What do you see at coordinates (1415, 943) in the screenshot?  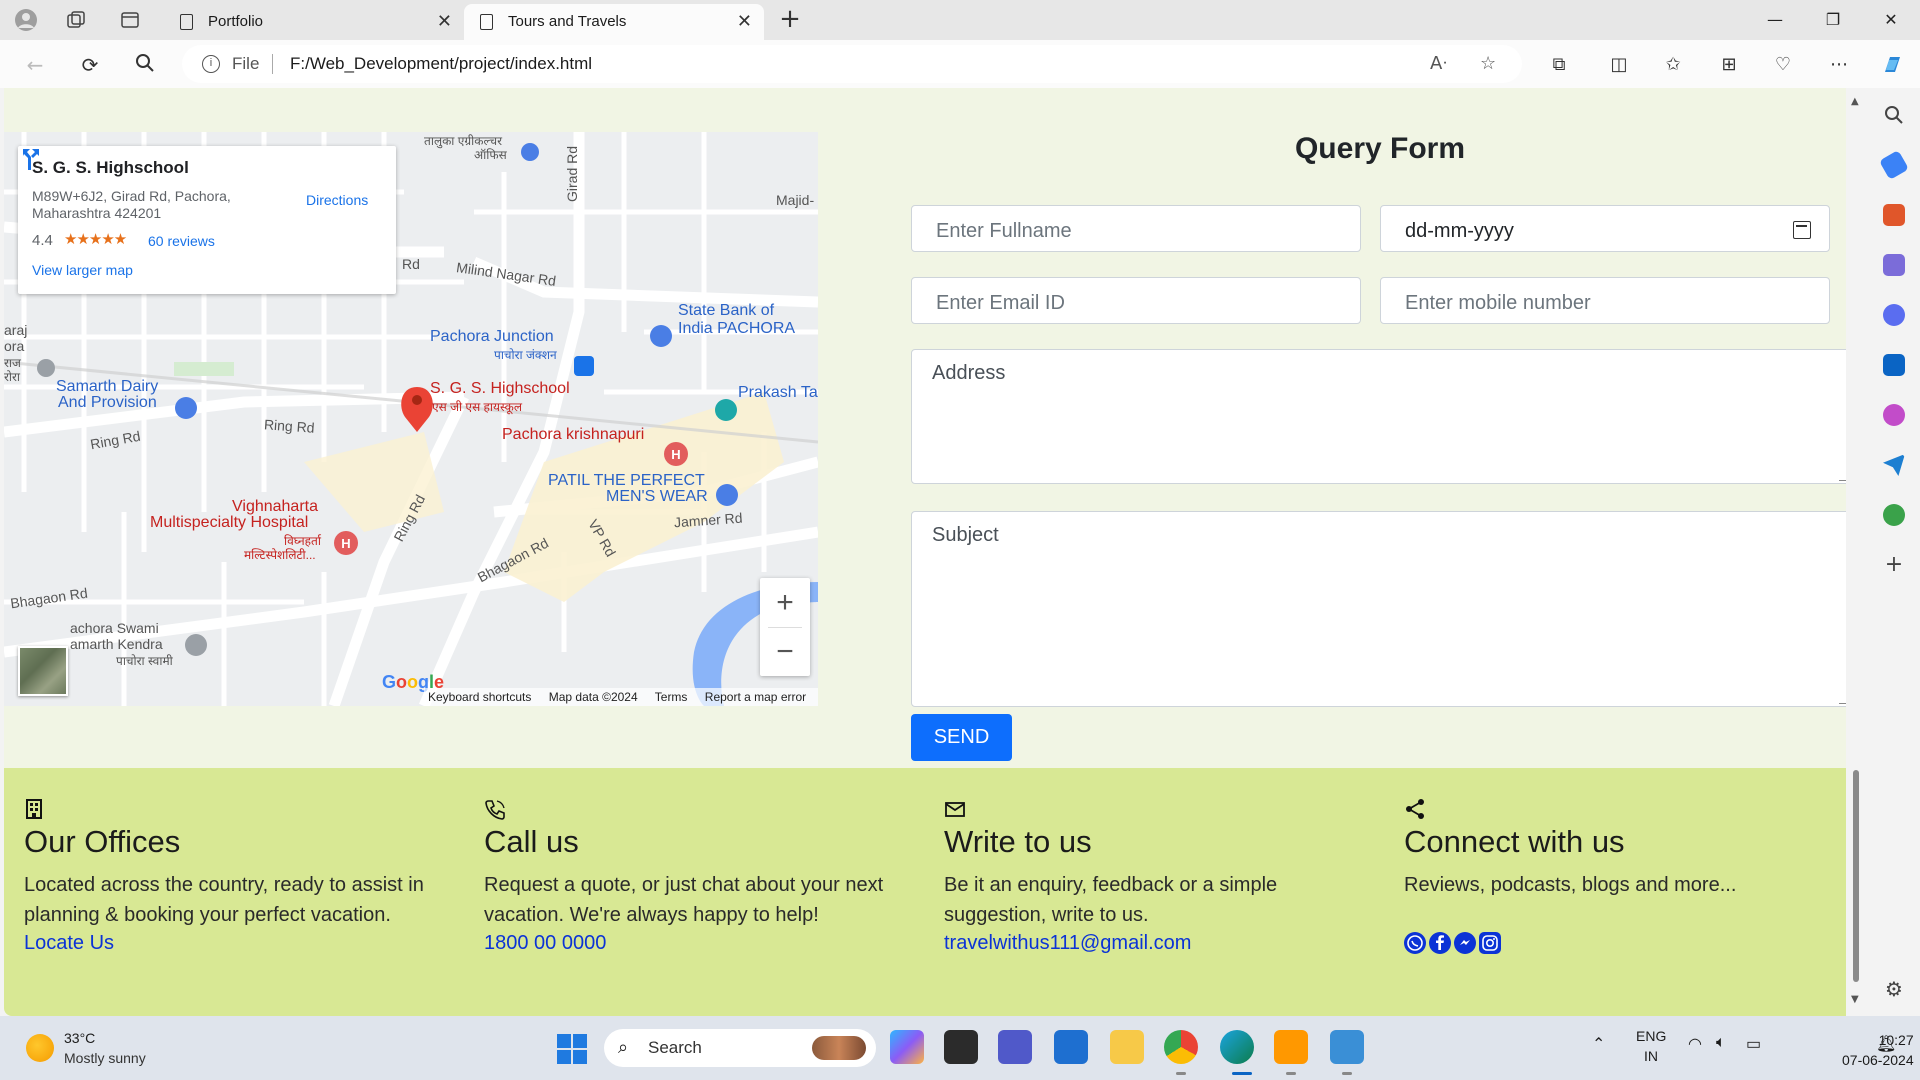 I see `whatsapp-icon` at bounding box center [1415, 943].